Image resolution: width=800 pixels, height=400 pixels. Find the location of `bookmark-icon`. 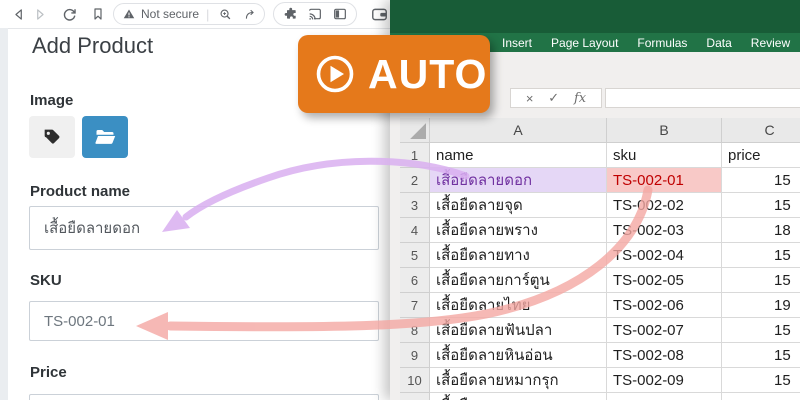

bookmark-icon is located at coordinates (98, 14).